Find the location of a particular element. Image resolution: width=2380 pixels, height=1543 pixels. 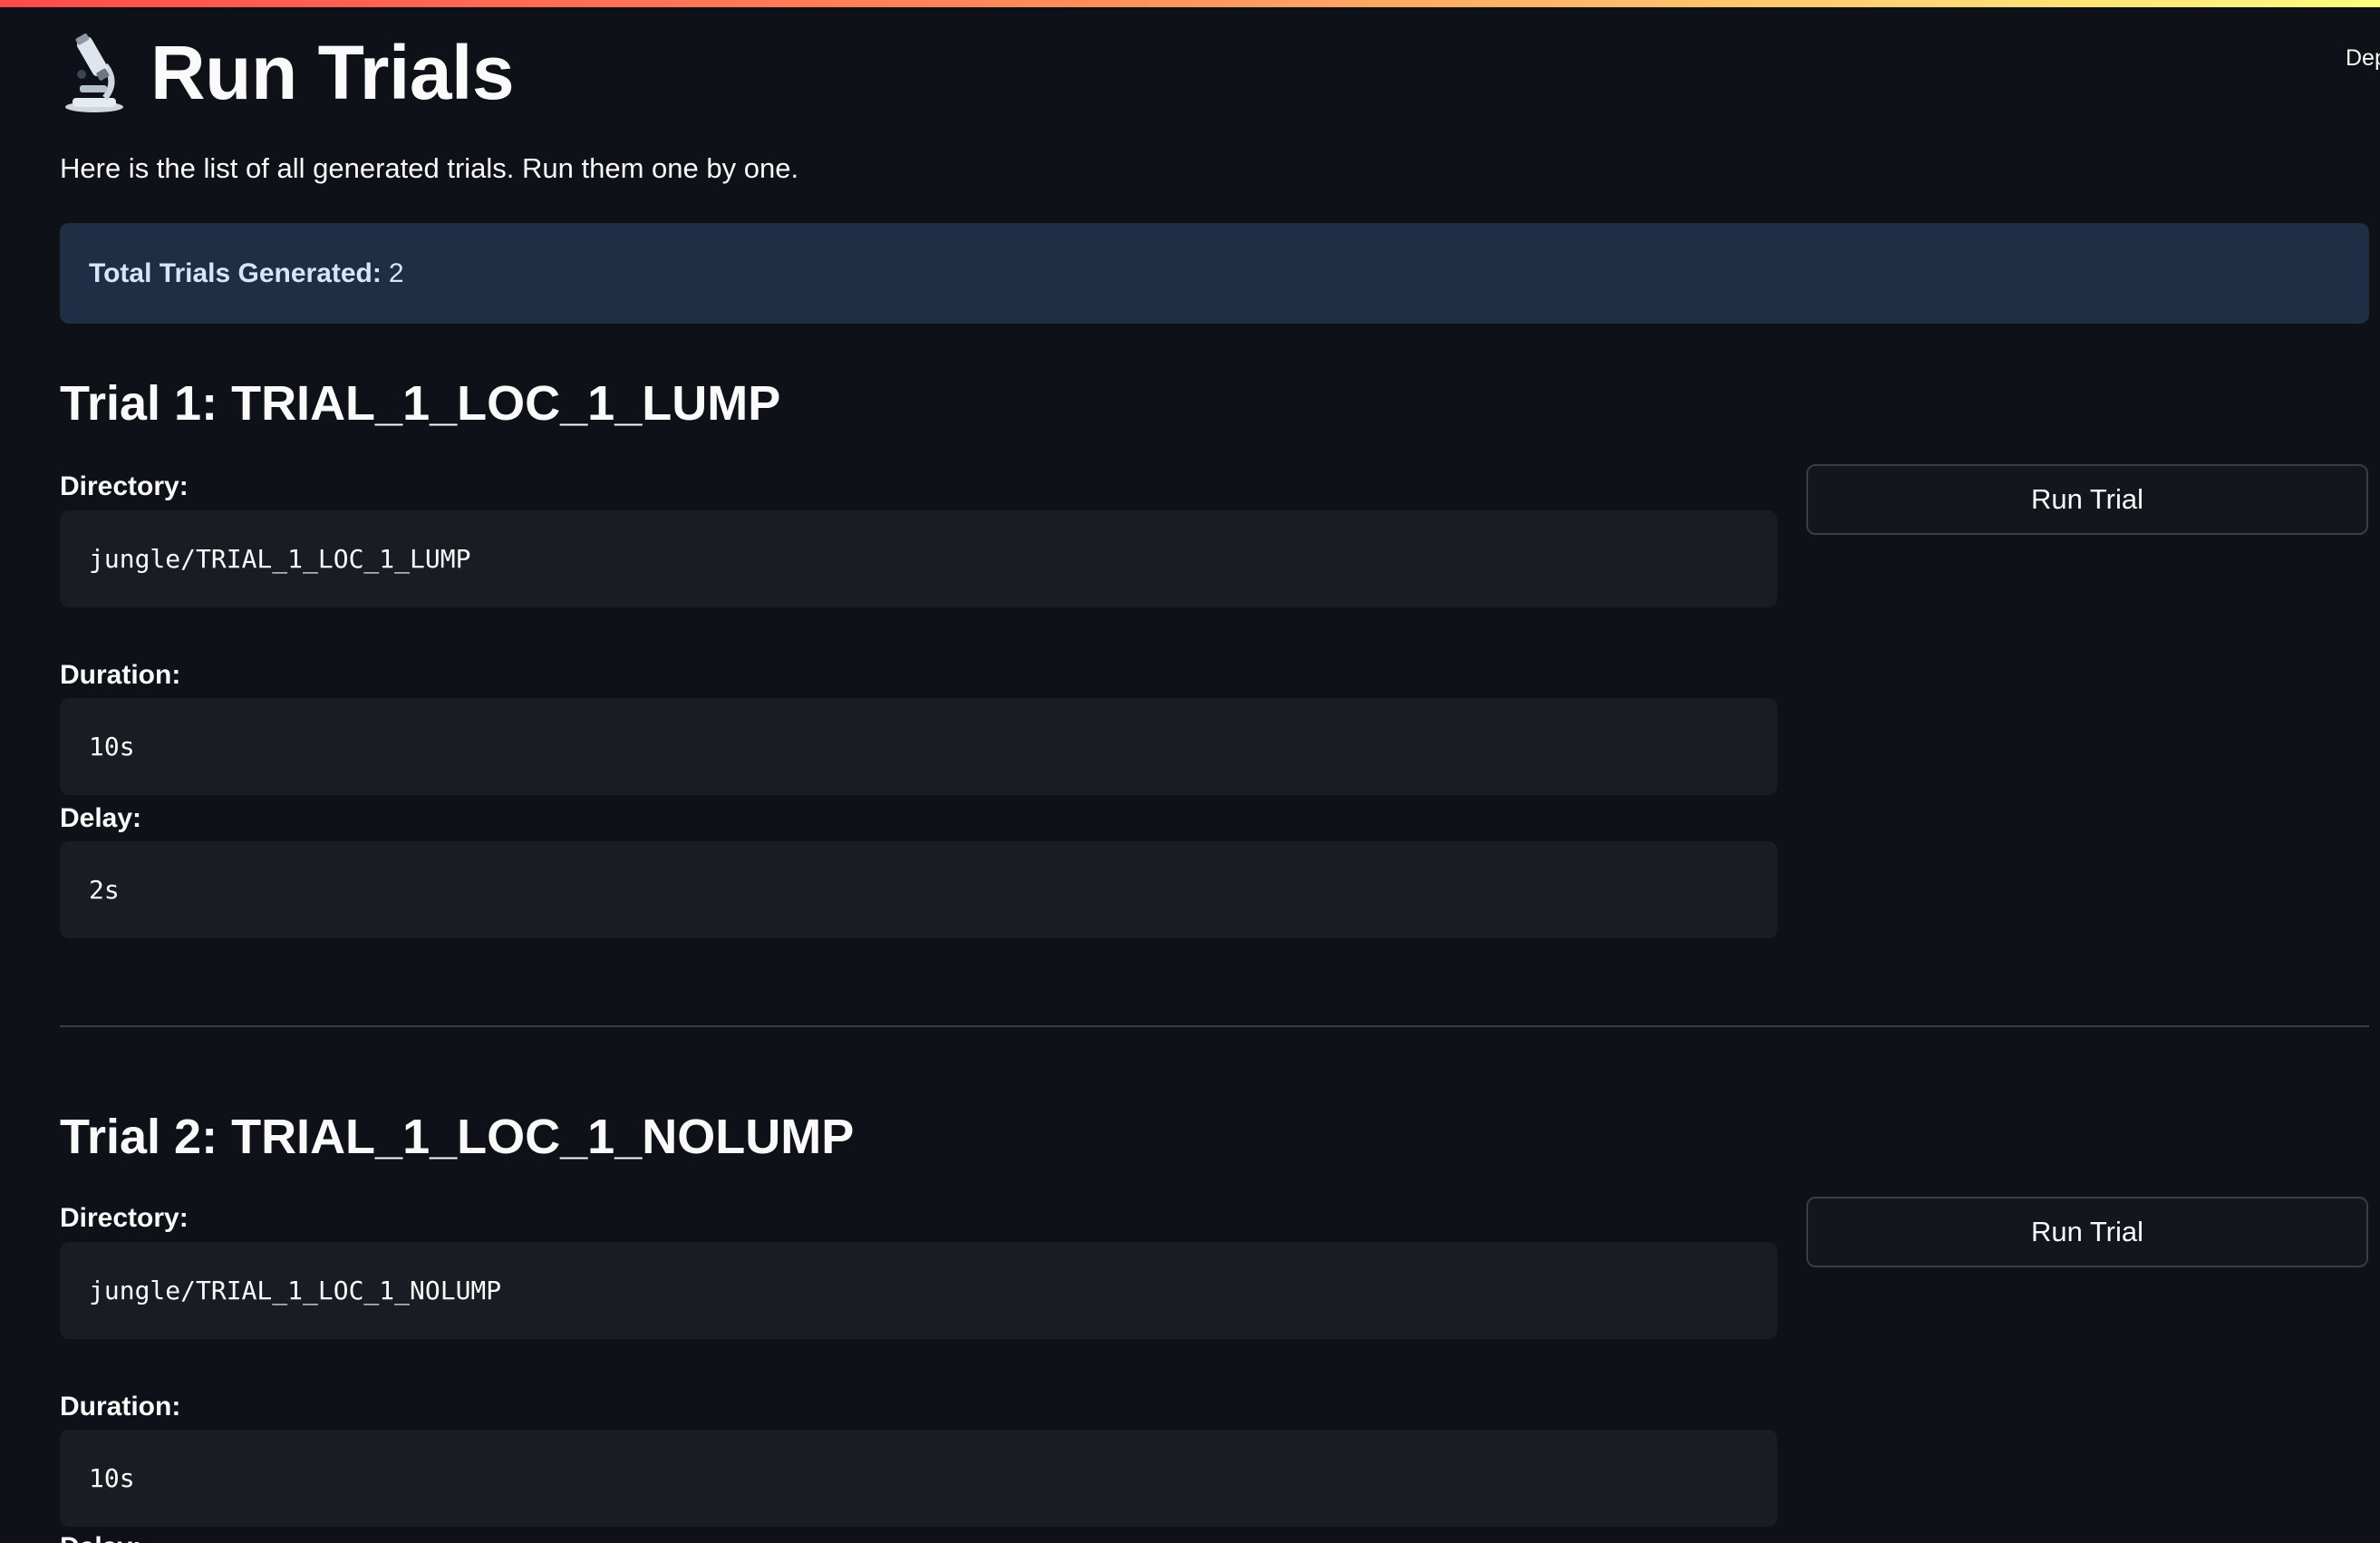

directory-code-block: jungle/TRIAL_1_LOC_1_LUMP is located at coordinates (919, 558).